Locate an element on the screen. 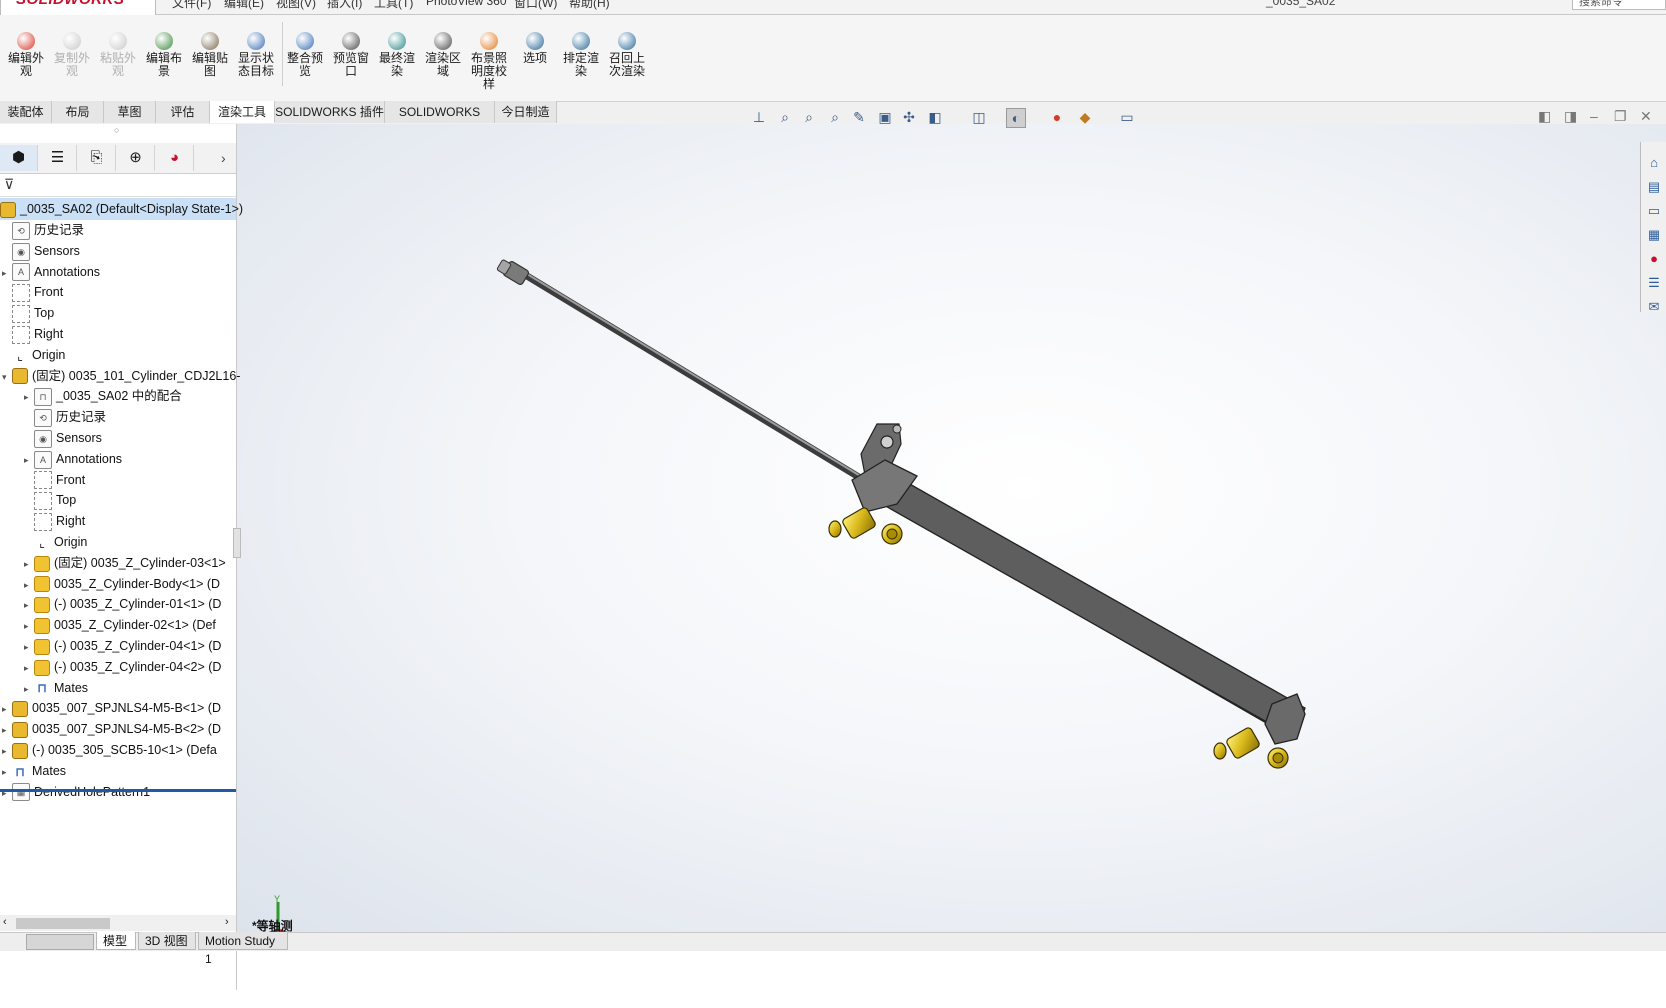 The image size is (1666, 1008). design-library-icon: ▤ is located at coordinates (1654, 187).